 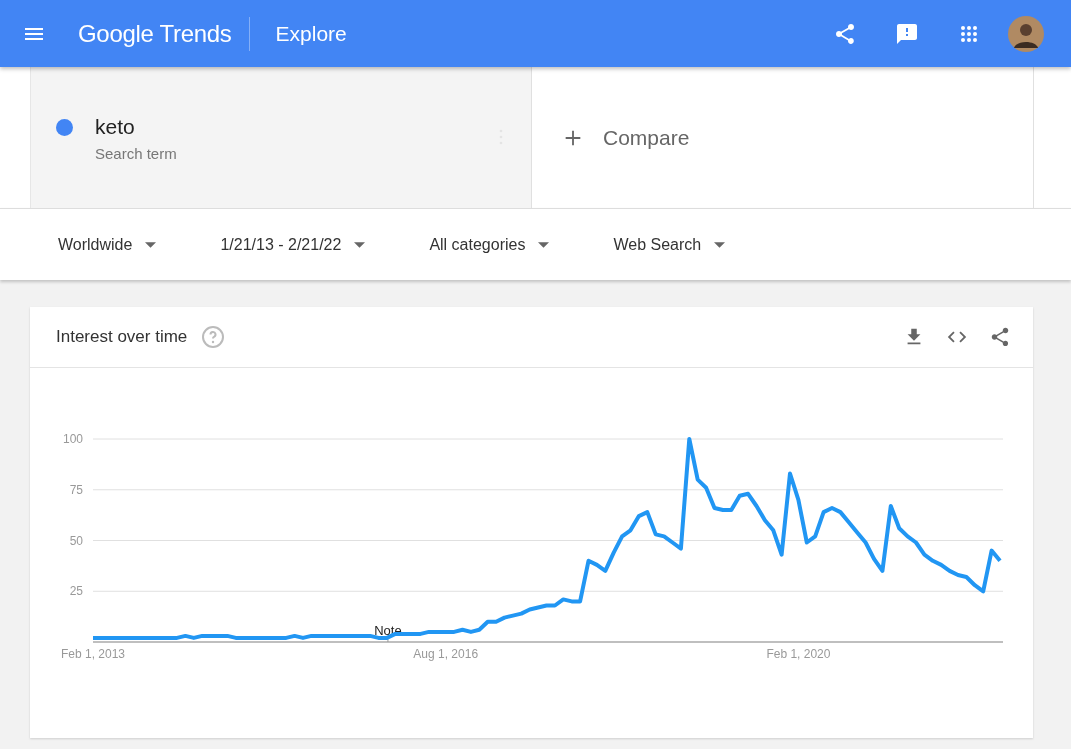 I want to click on term-subtitle: Search term, so click(x=136, y=153).